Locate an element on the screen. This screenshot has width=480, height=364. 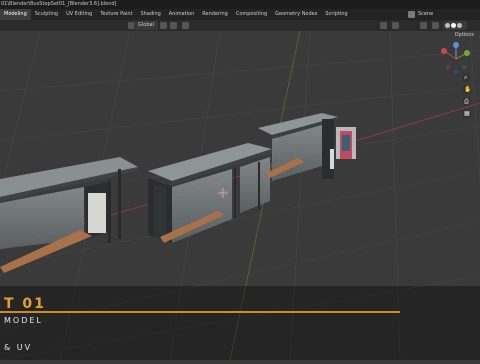
tab-geometry-nodes: Geometry Nodes is located at coordinates (296, 14).